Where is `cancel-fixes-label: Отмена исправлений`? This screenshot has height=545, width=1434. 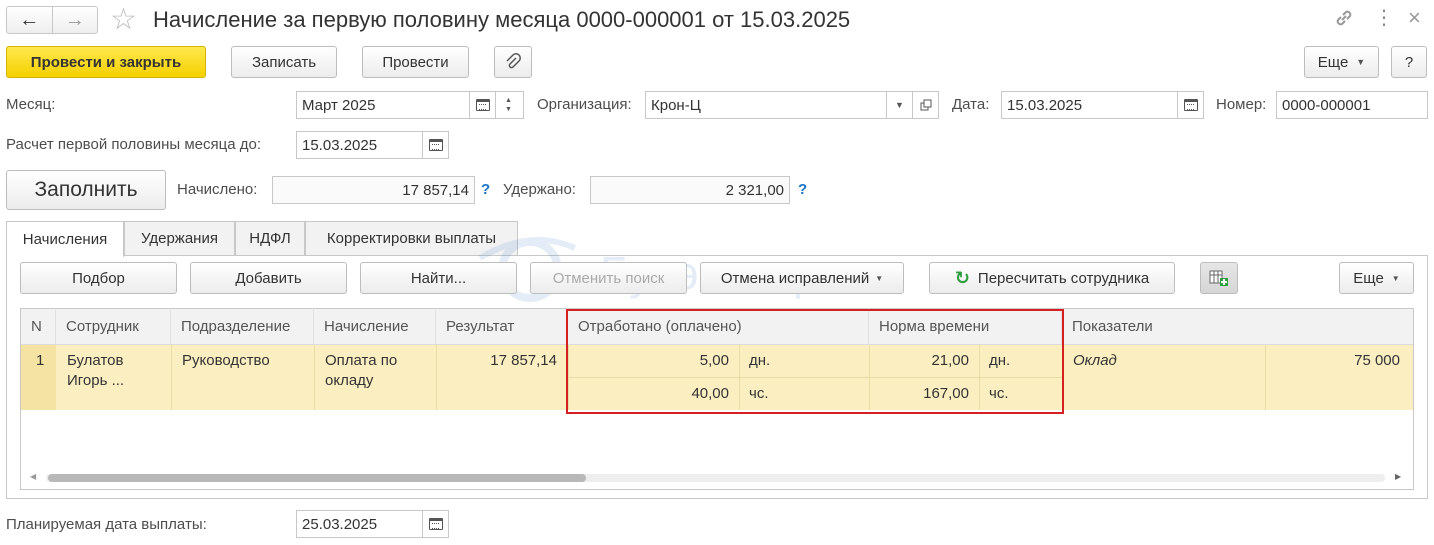
cancel-fixes-label: Отмена исправлений is located at coordinates (795, 278).